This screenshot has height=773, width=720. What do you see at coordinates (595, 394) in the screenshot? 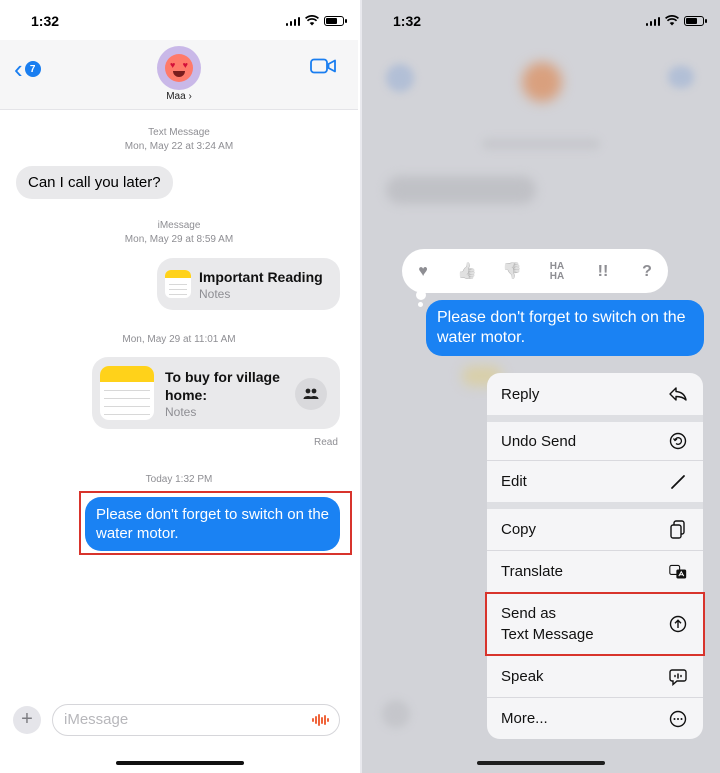
I see `menu-item-reply: Reply` at bounding box center [595, 394].